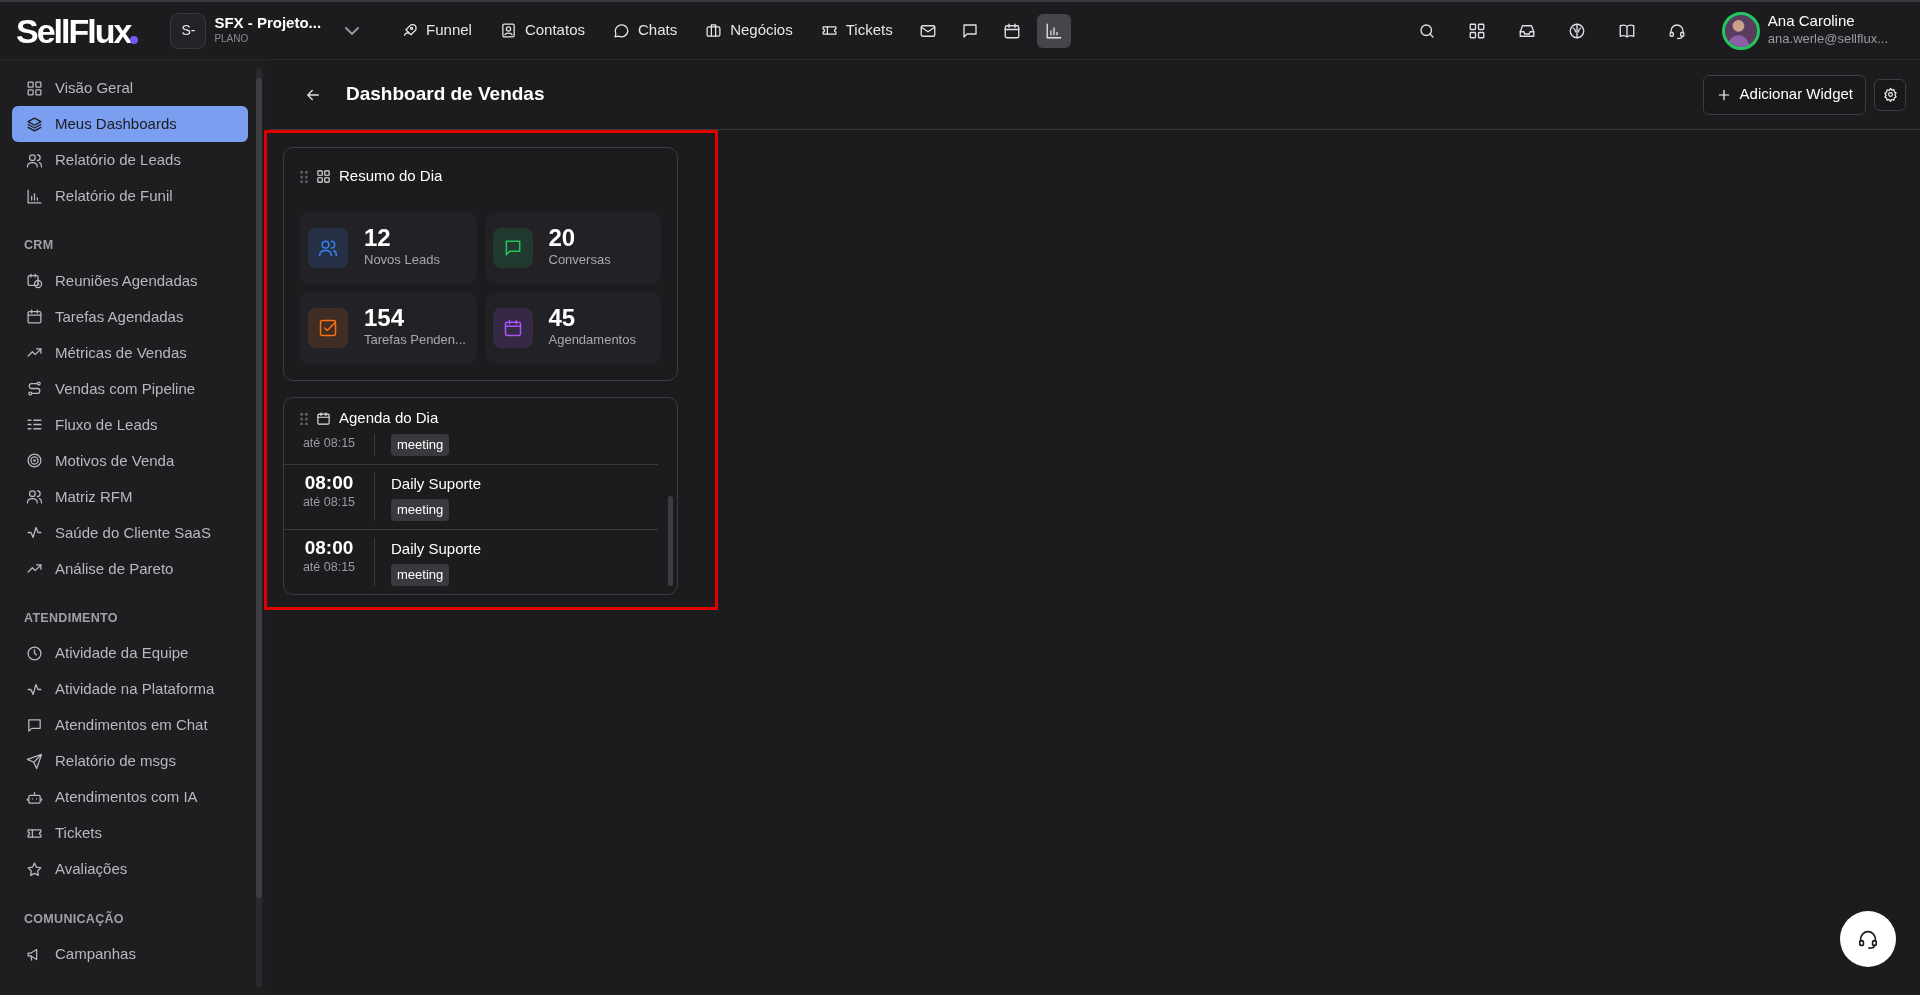  What do you see at coordinates (130, 725) in the screenshot?
I see `sidebar-item: Atendimentos em Chat` at bounding box center [130, 725].